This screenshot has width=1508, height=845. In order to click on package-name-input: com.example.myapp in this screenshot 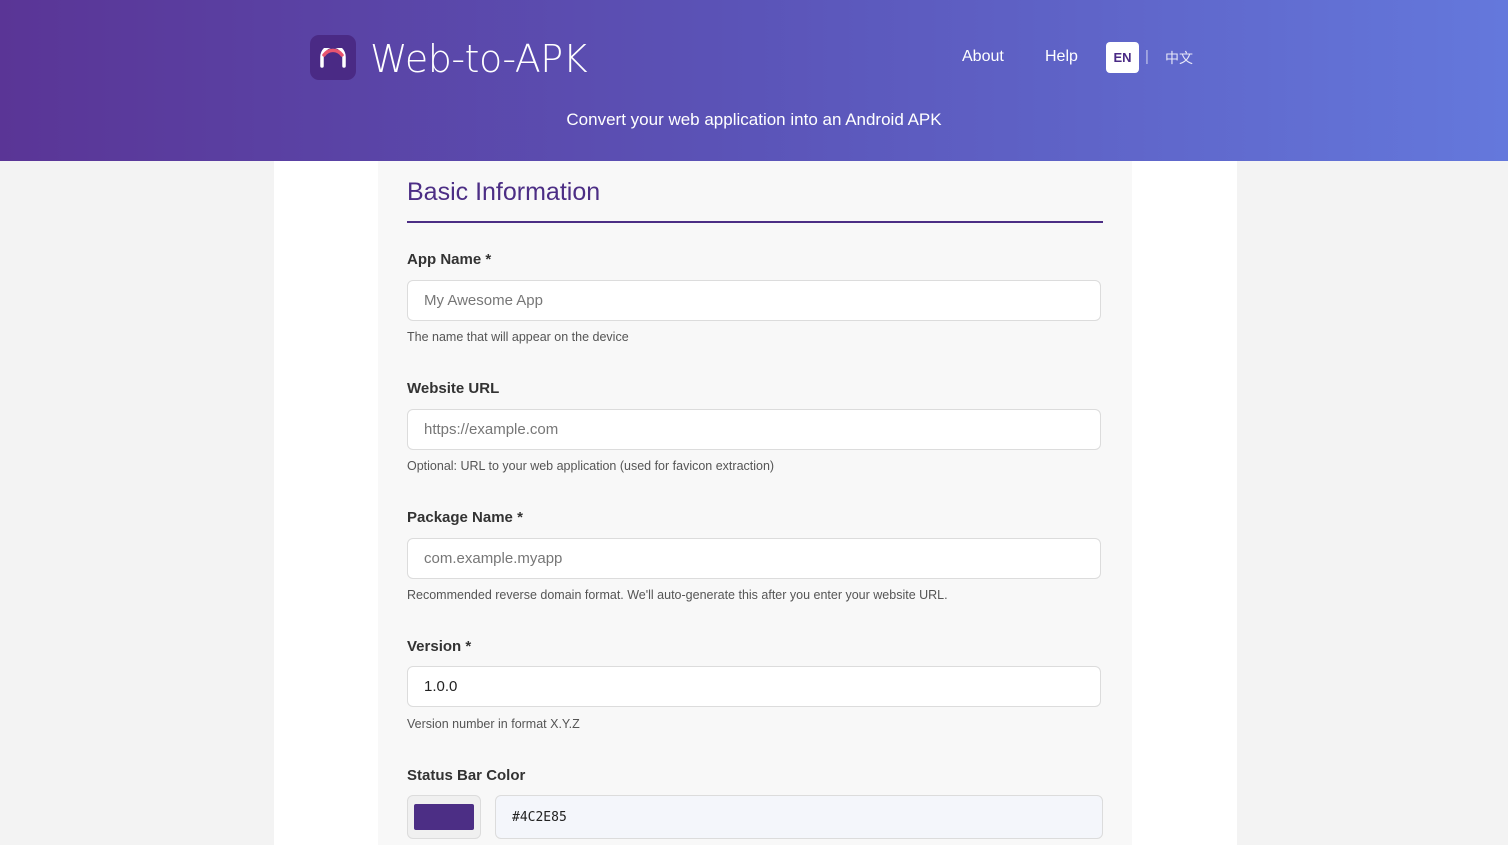, I will do `click(754, 558)`.